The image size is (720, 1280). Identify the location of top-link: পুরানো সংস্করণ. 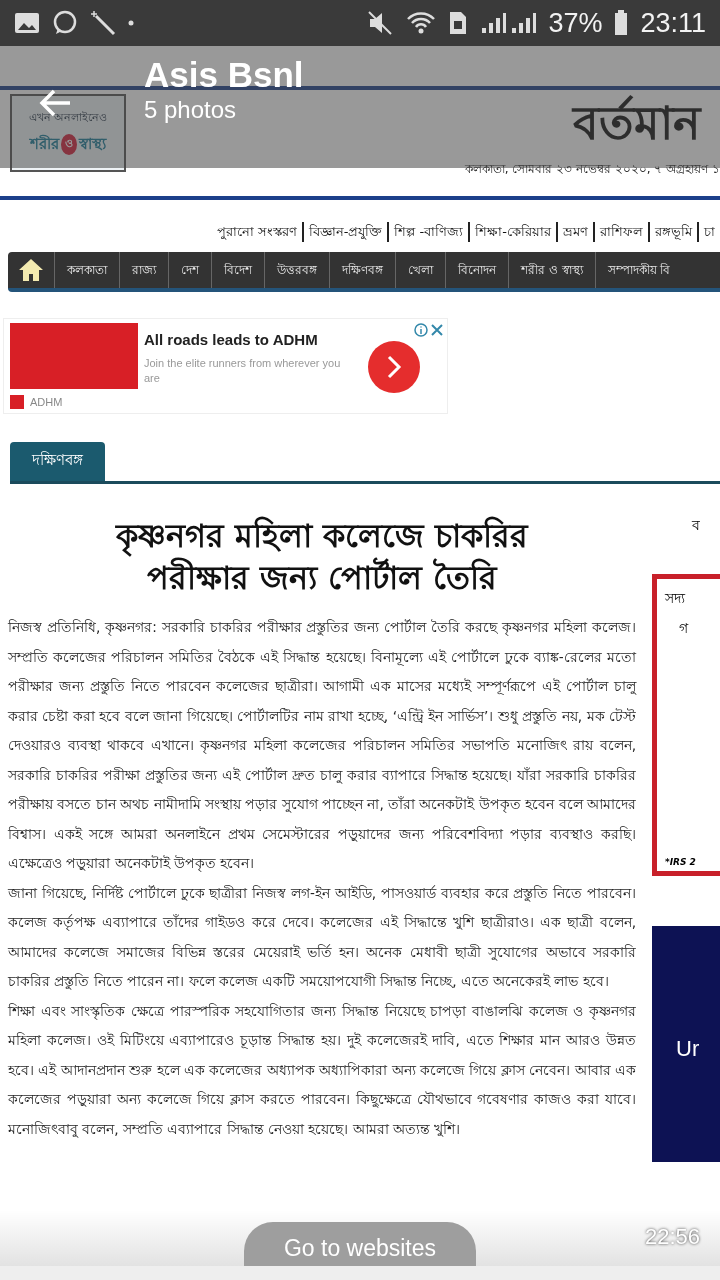
(256, 232).